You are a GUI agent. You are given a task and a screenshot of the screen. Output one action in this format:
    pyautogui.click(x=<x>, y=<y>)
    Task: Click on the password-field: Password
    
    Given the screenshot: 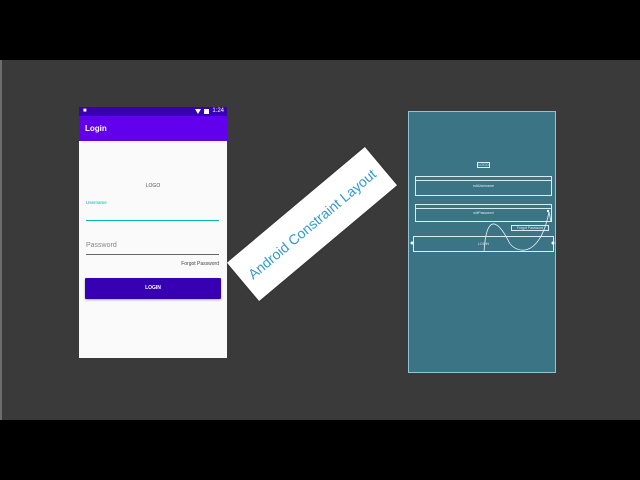 What is the action you would take?
    pyautogui.click(x=152, y=248)
    